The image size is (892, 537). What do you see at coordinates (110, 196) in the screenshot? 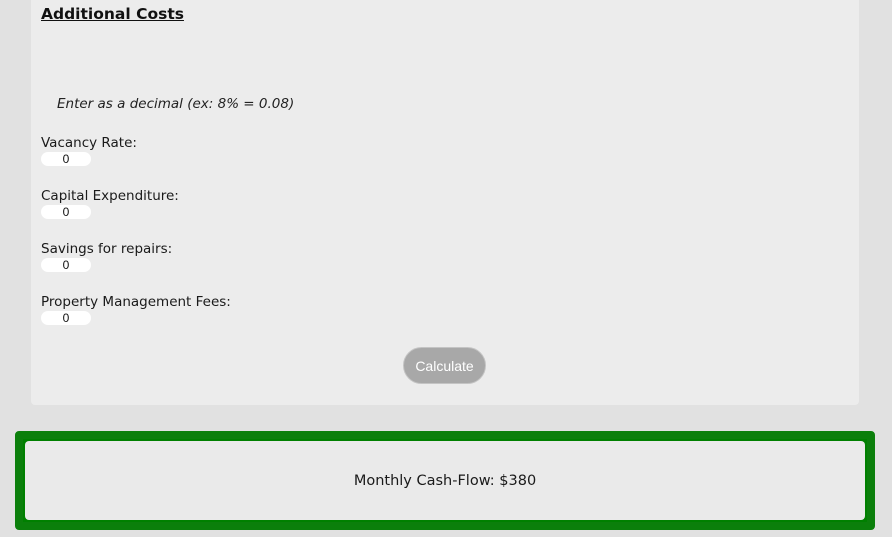
I see `capital-expenditure-label: Capital Expenditure:` at bounding box center [110, 196].